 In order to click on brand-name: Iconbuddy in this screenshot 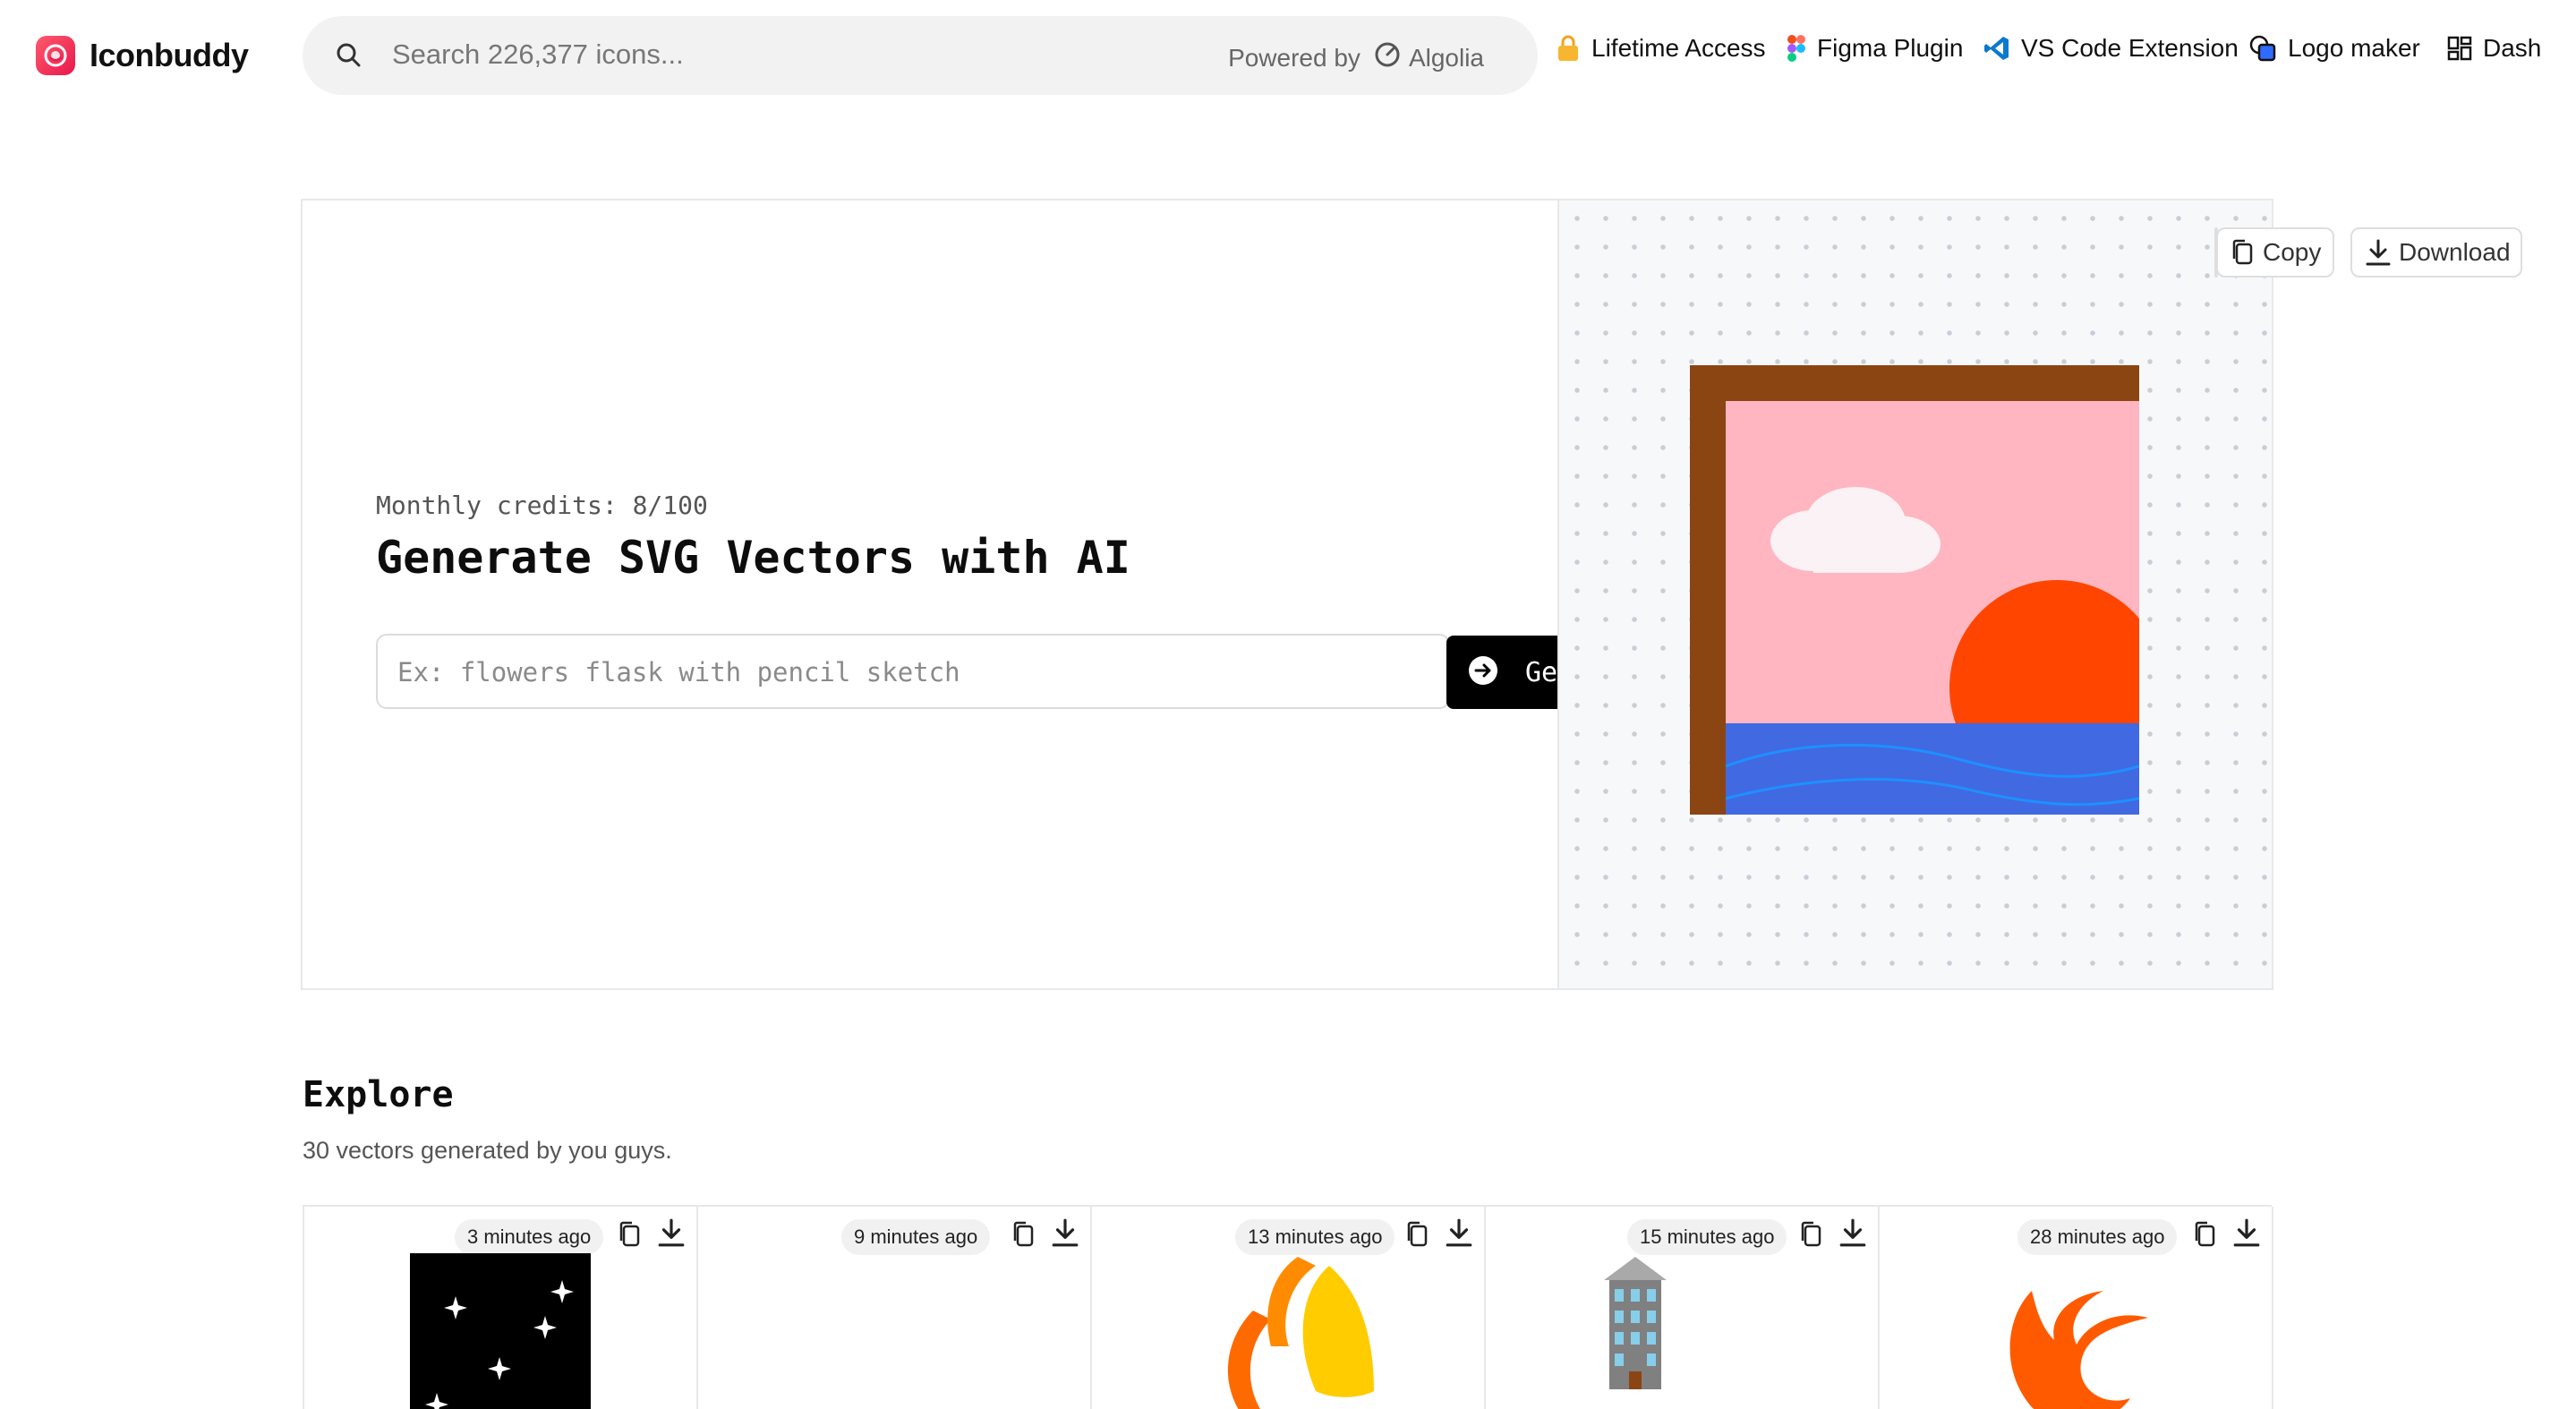, I will do `click(169, 55)`.